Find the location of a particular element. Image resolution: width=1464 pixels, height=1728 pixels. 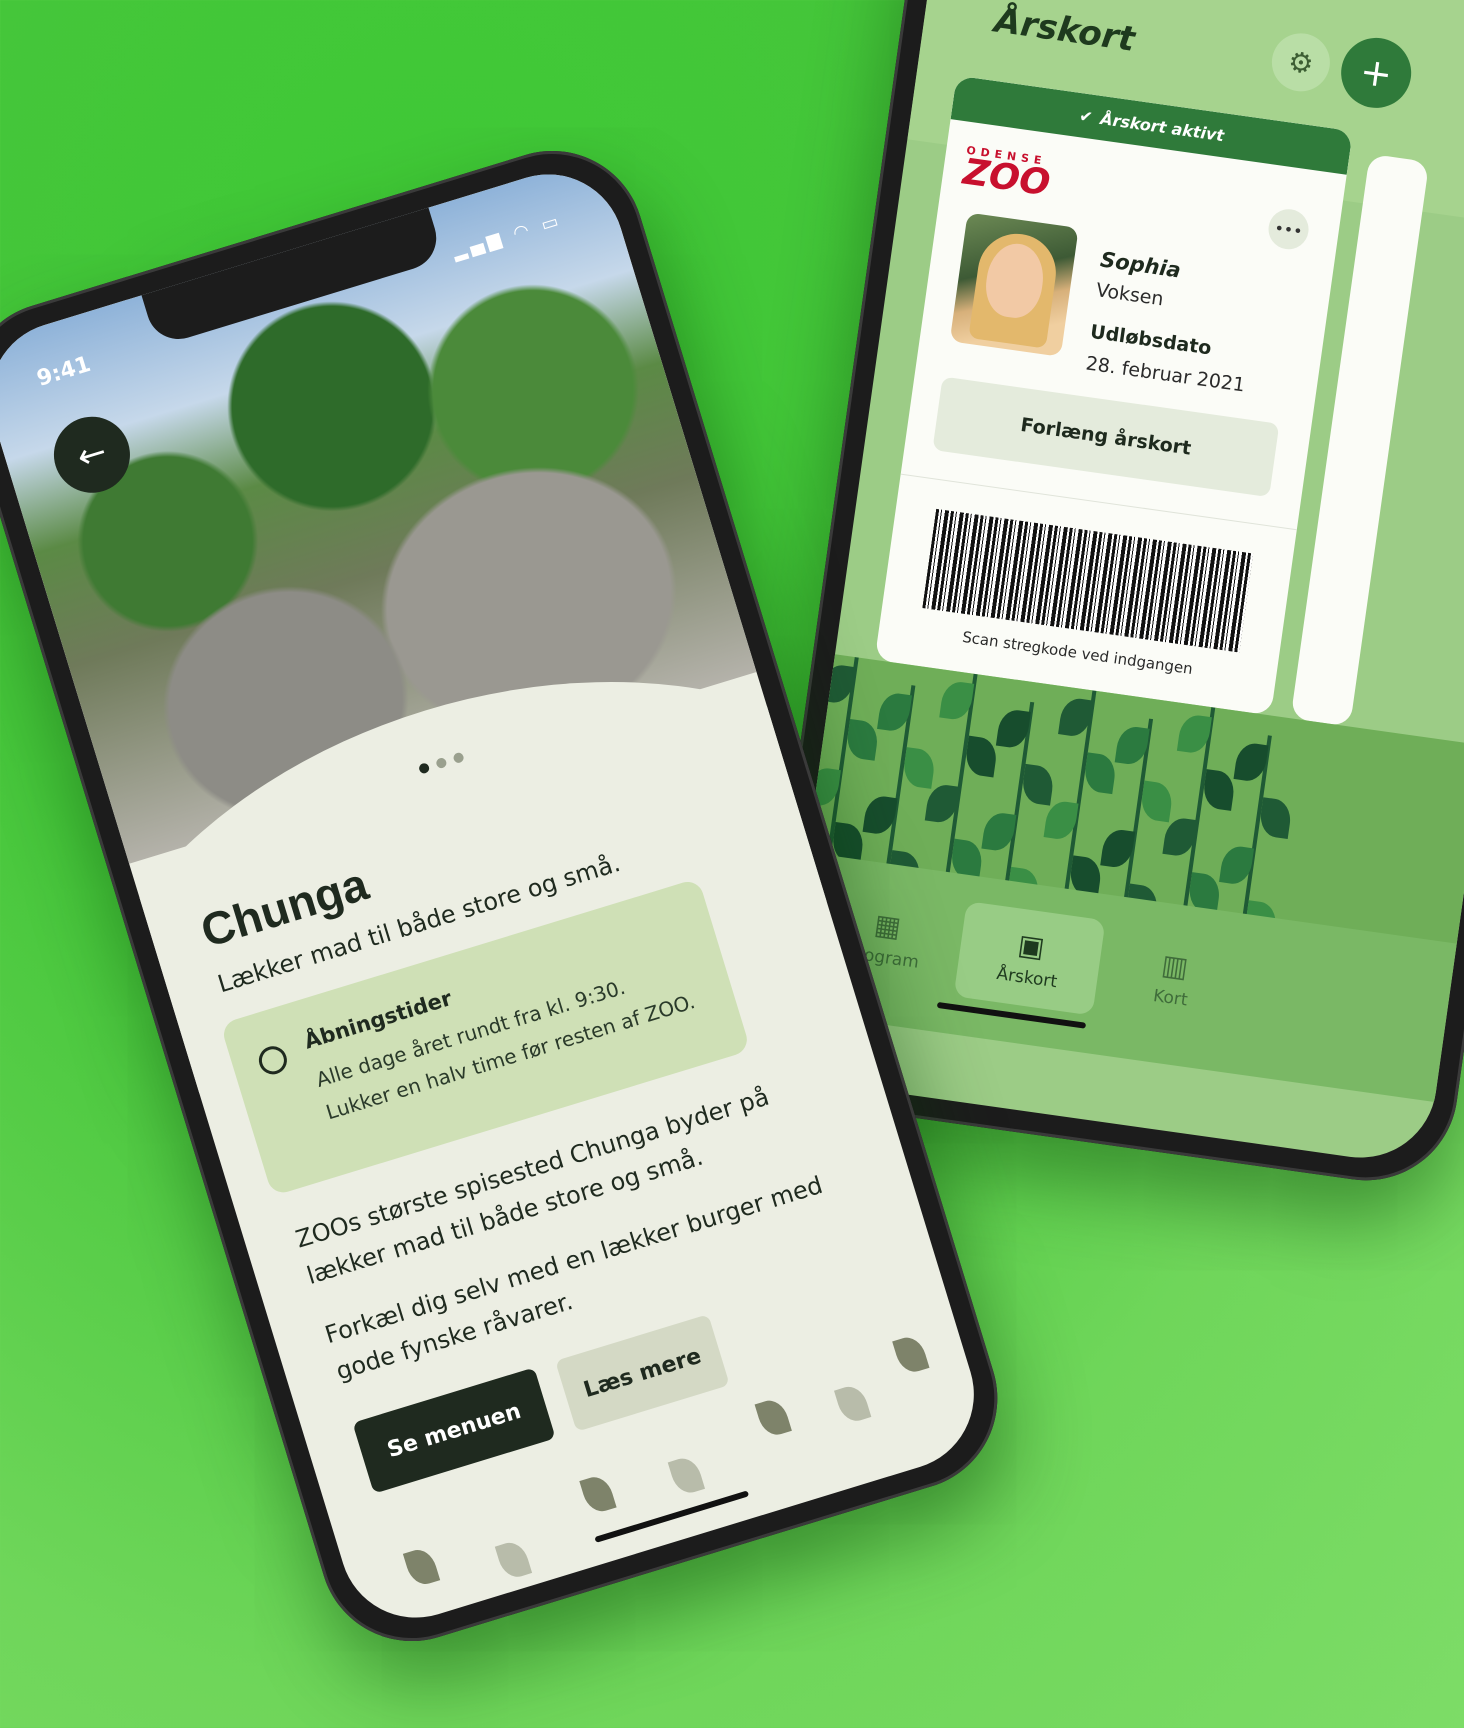

avatar is located at coordinates (1014, 284).